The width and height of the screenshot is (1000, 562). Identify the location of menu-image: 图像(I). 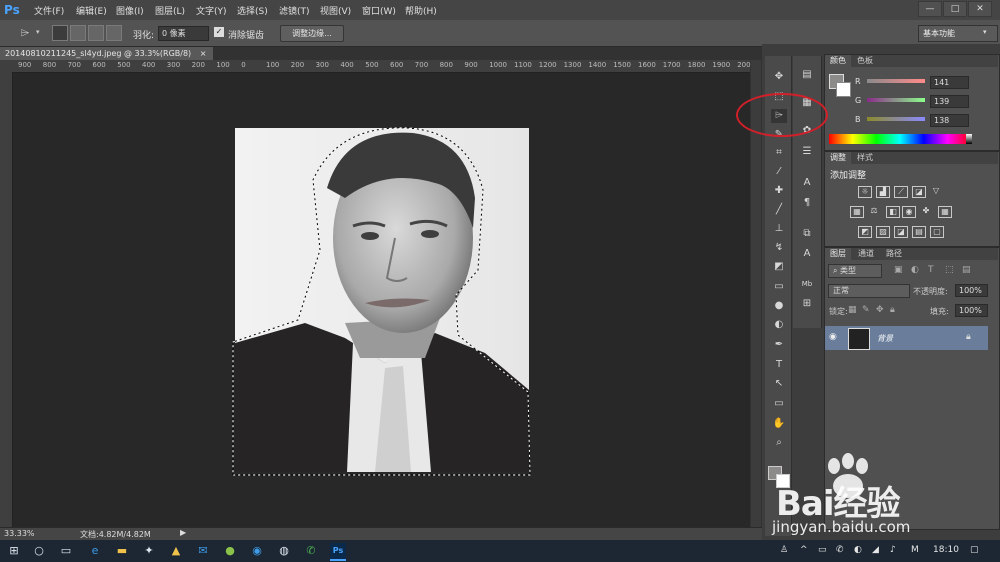
(130, 10).